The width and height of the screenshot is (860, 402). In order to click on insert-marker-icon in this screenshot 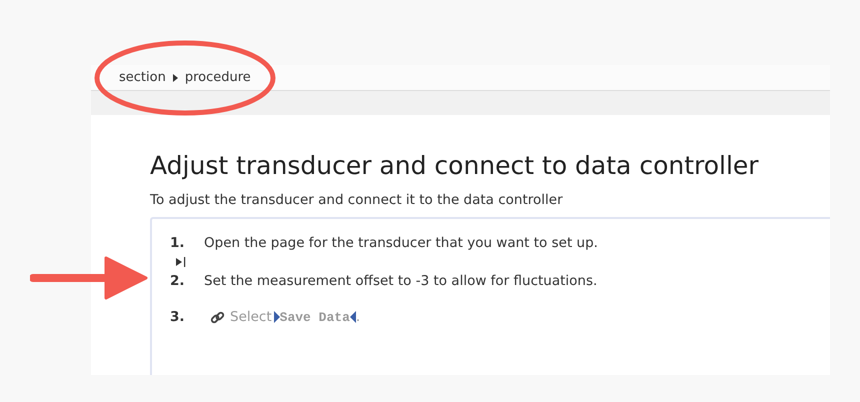, I will do `click(181, 262)`.